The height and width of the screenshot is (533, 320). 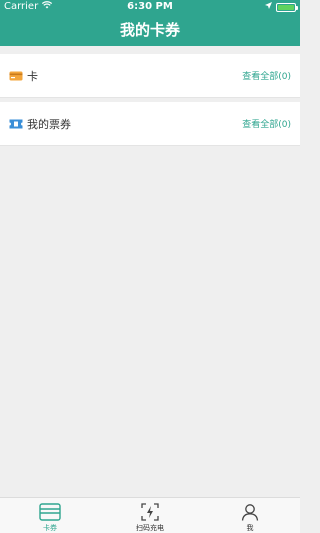 I want to click on card-icon, so click(x=16, y=76).